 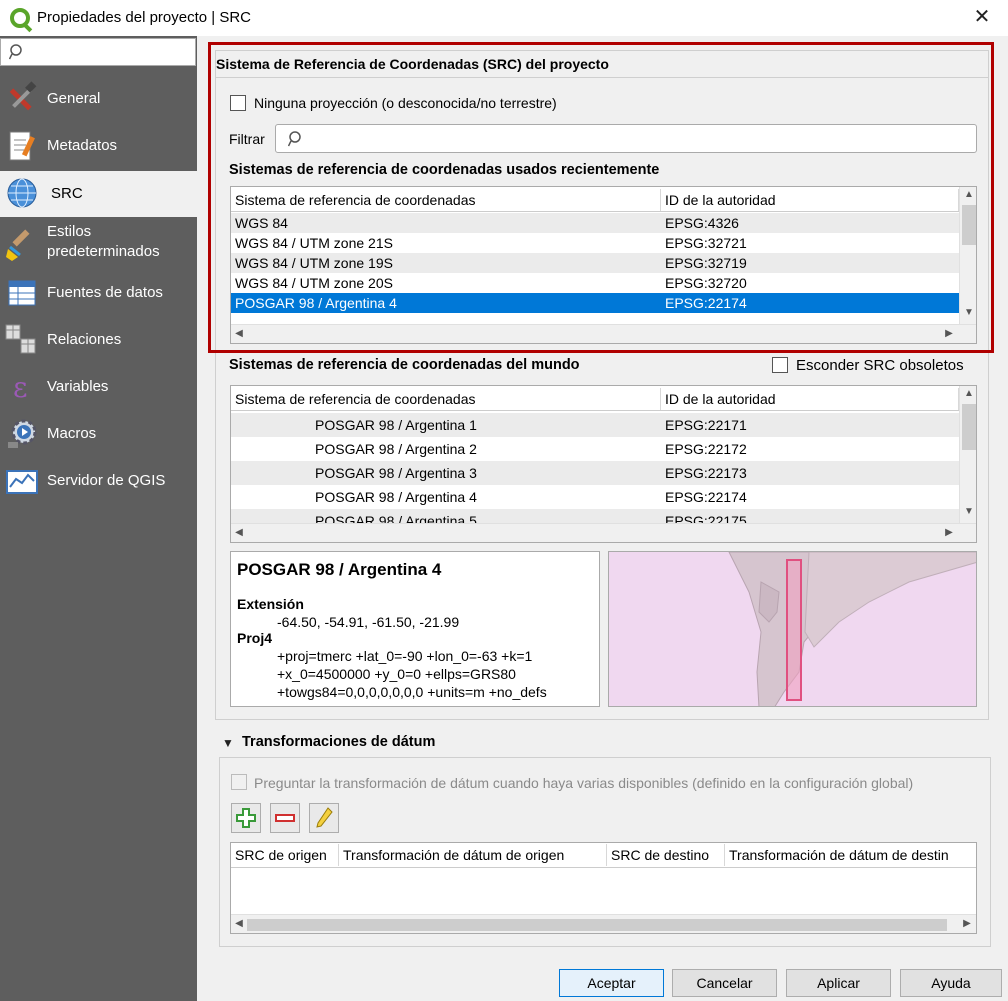 I want to click on cancel-button: Cancelar, so click(x=724, y=983).